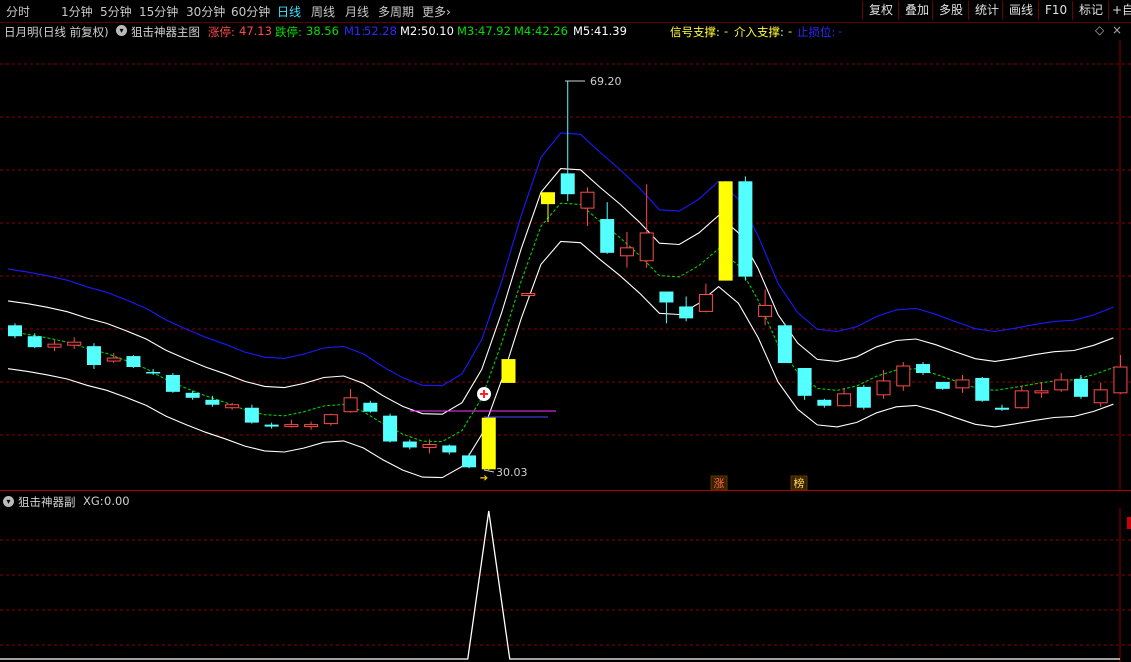 The width and height of the screenshot is (1131, 662). What do you see at coordinates (1055, 10) in the screenshot?
I see `f10-button: F10` at bounding box center [1055, 10].